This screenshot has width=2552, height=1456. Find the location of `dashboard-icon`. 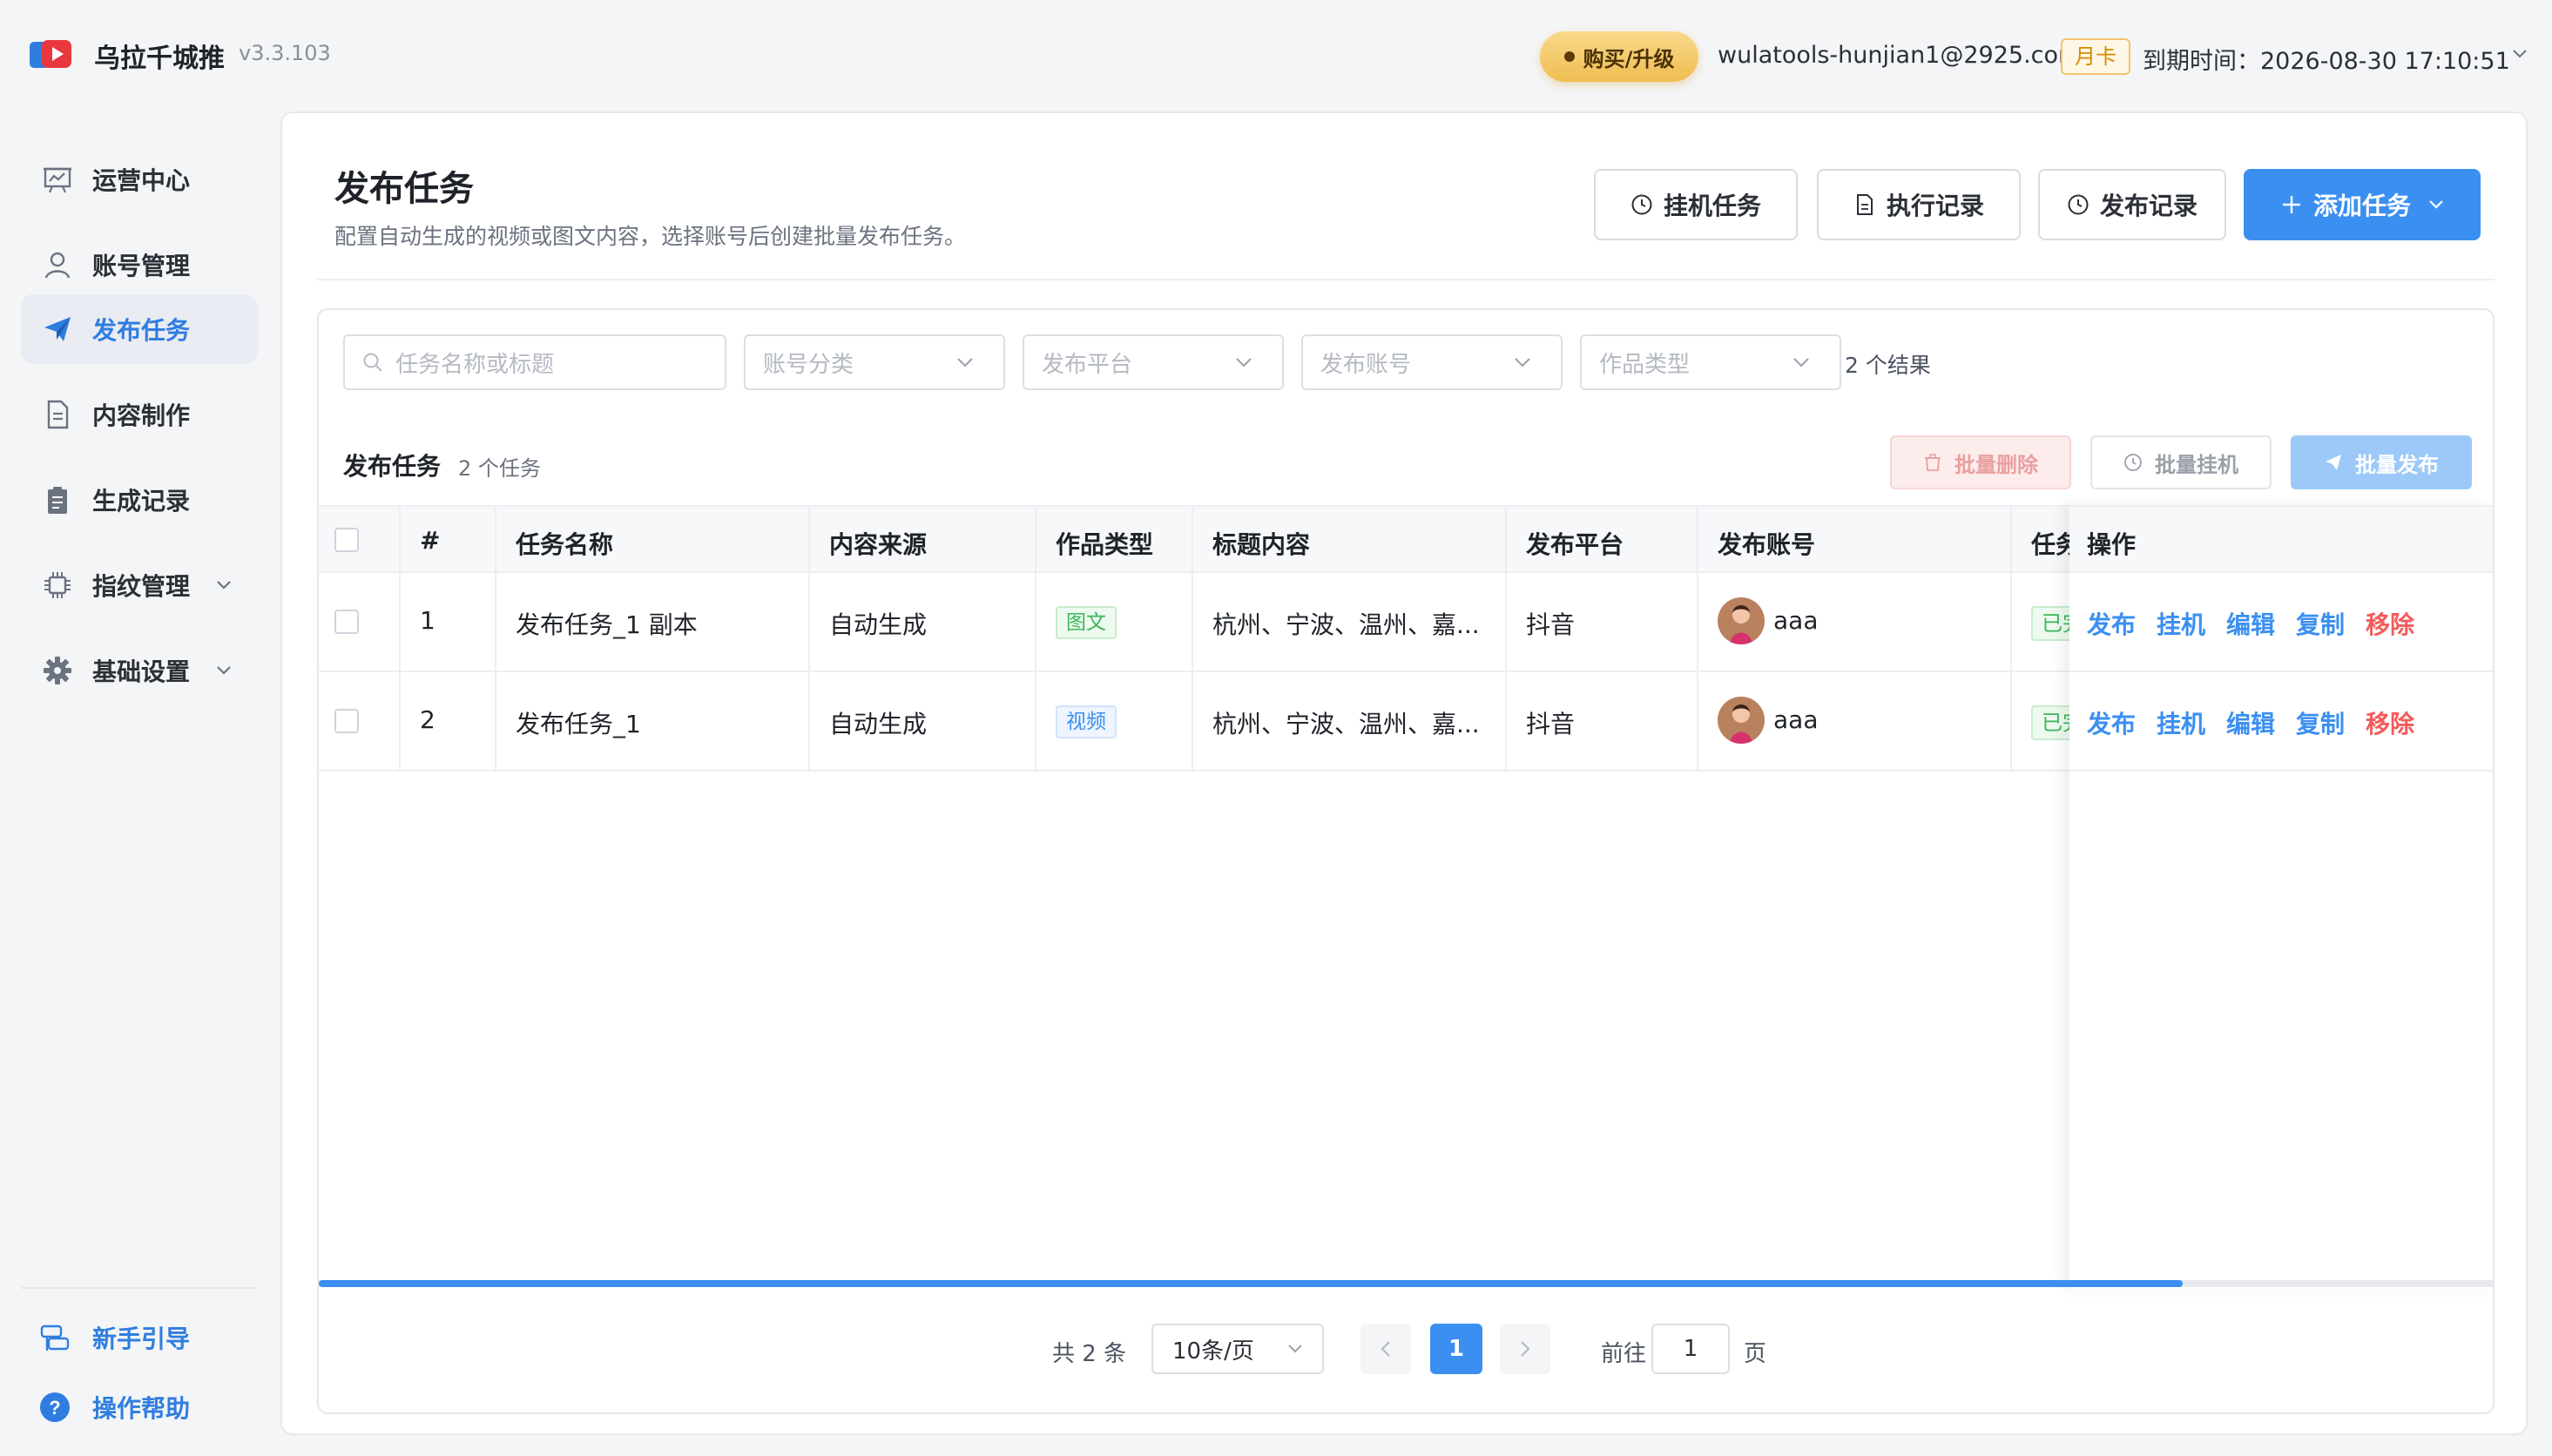

dashboard-icon is located at coordinates (57, 180).